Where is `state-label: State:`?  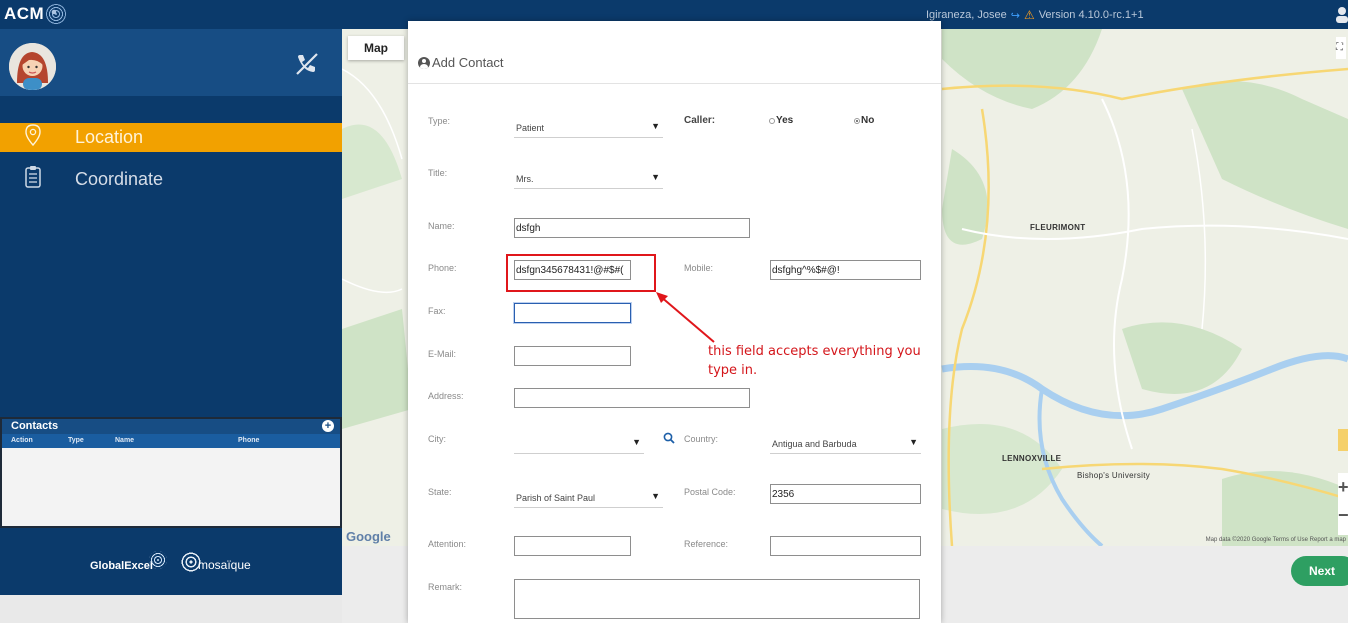 state-label: State: is located at coordinates (440, 492).